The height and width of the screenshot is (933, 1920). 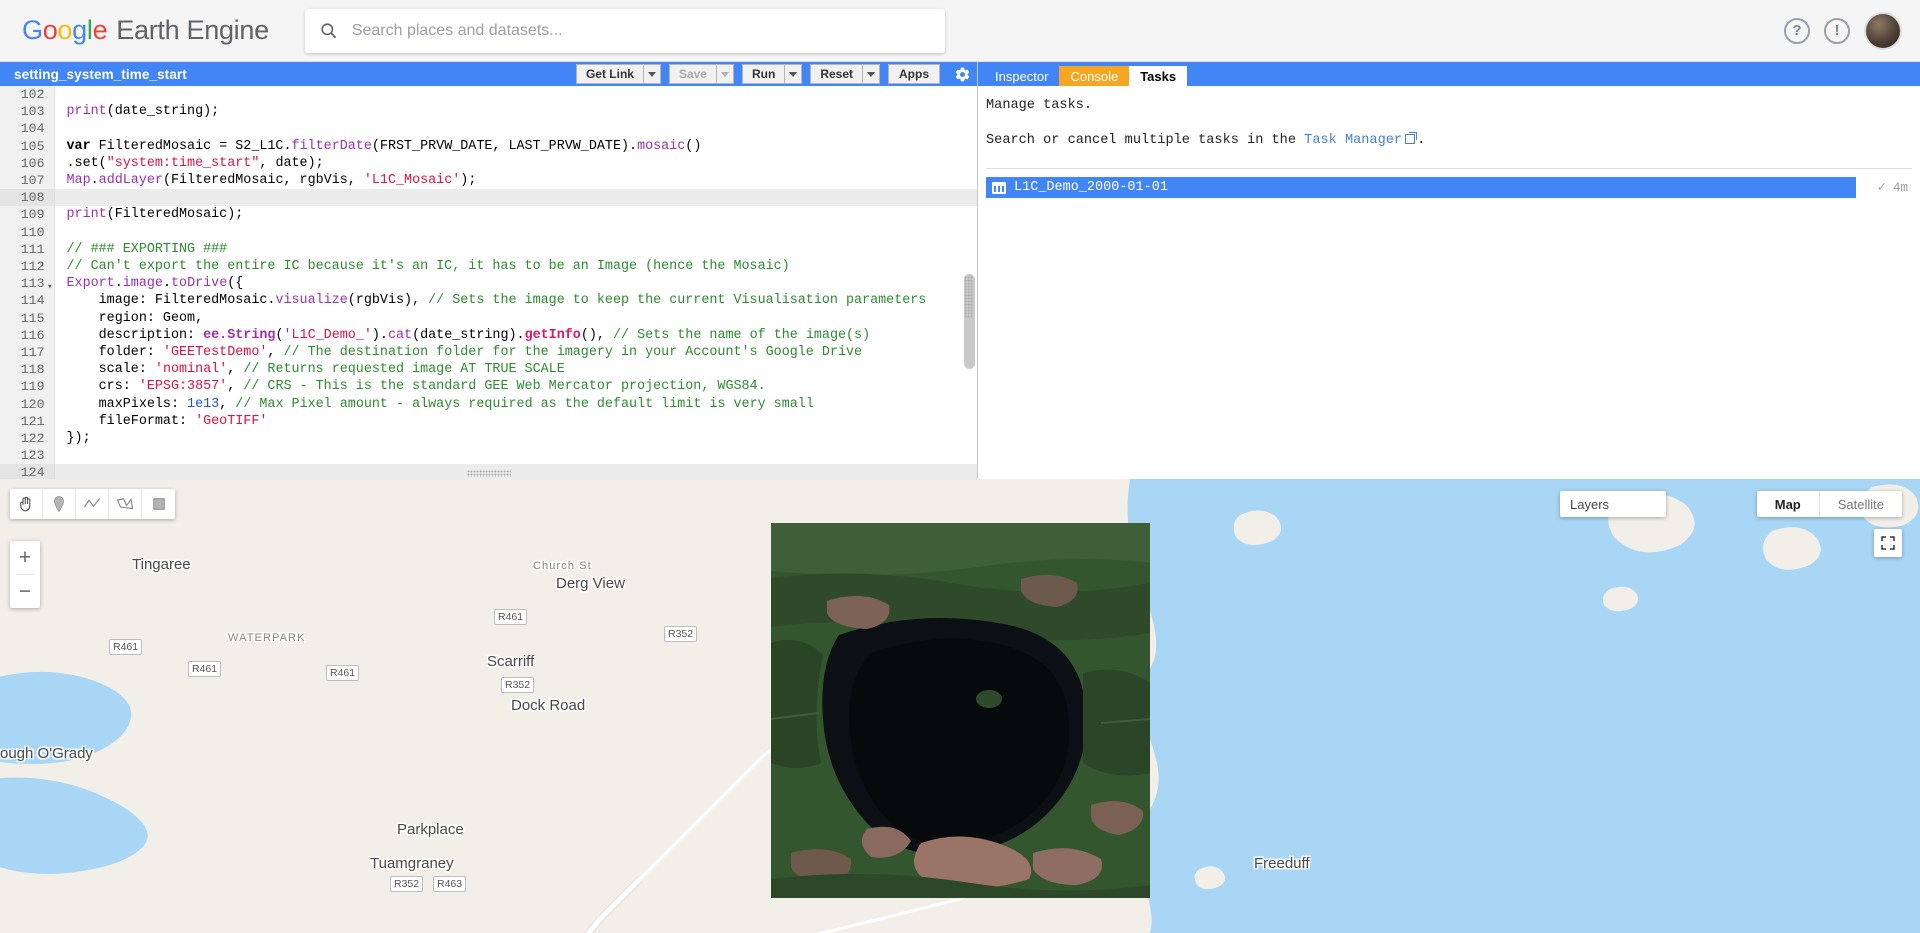 What do you see at coordinates (27, 146) in the screenshot?
I see `line-number: 105` at bounding box center [27, 146].